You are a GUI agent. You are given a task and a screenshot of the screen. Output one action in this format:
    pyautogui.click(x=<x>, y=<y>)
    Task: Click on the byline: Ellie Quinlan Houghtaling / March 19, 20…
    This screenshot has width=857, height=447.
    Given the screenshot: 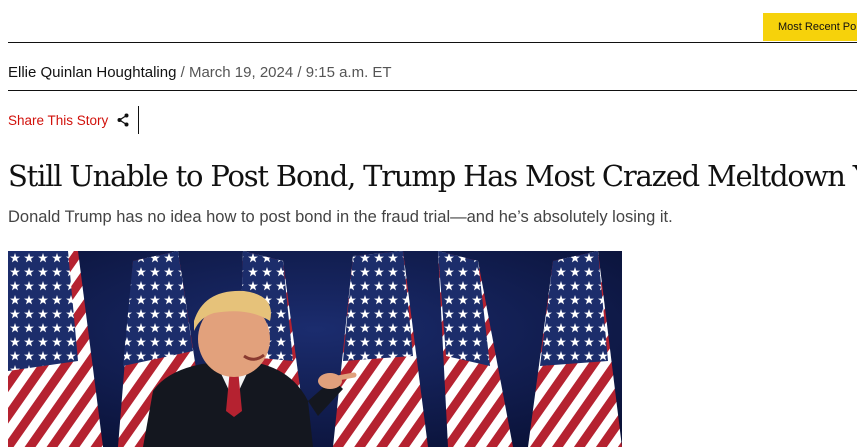 What is the action you would take?
    pyautogui.click(x=200, y=73)
    